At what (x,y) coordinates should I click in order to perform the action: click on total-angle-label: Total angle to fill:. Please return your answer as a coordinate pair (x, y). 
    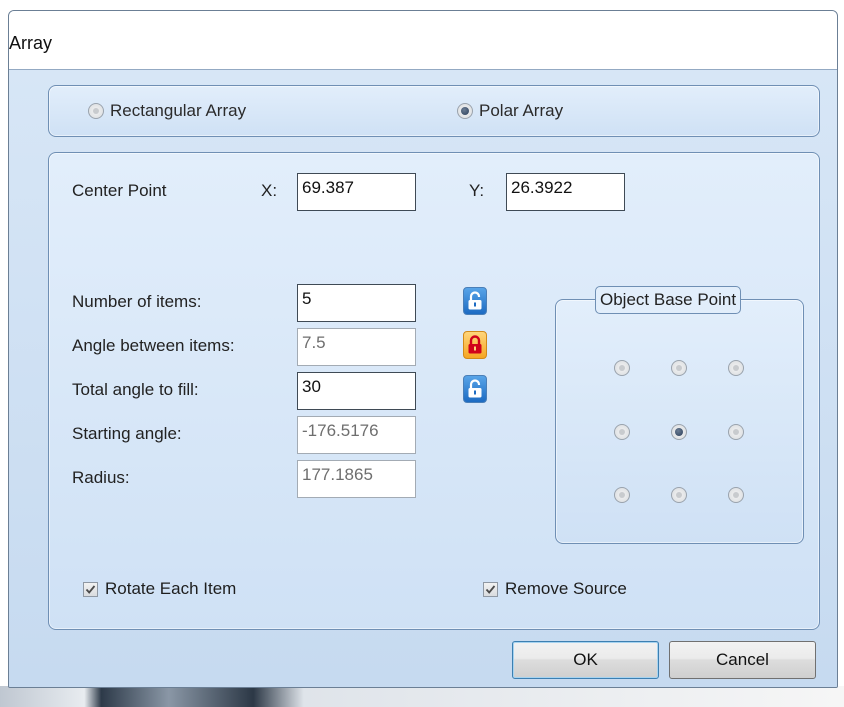
    Looking at the image, I should click on (135, 389).